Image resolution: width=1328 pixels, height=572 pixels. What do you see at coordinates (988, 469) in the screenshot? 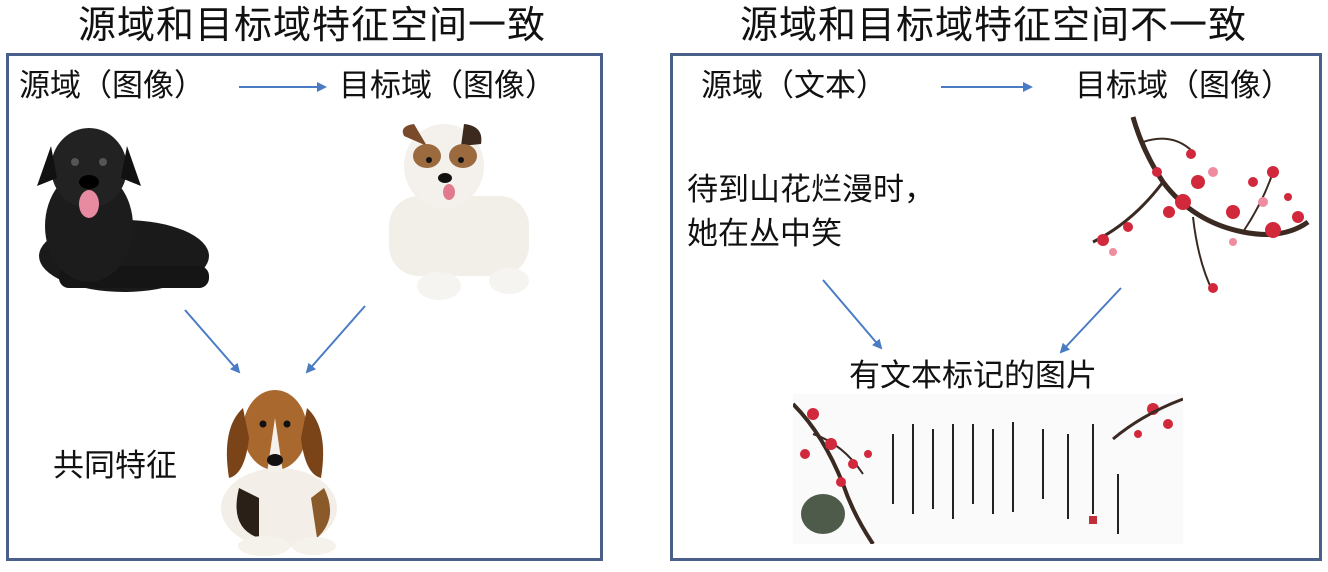
I see `calligraphy-scroll-icon` at bounding box center [988, 469].